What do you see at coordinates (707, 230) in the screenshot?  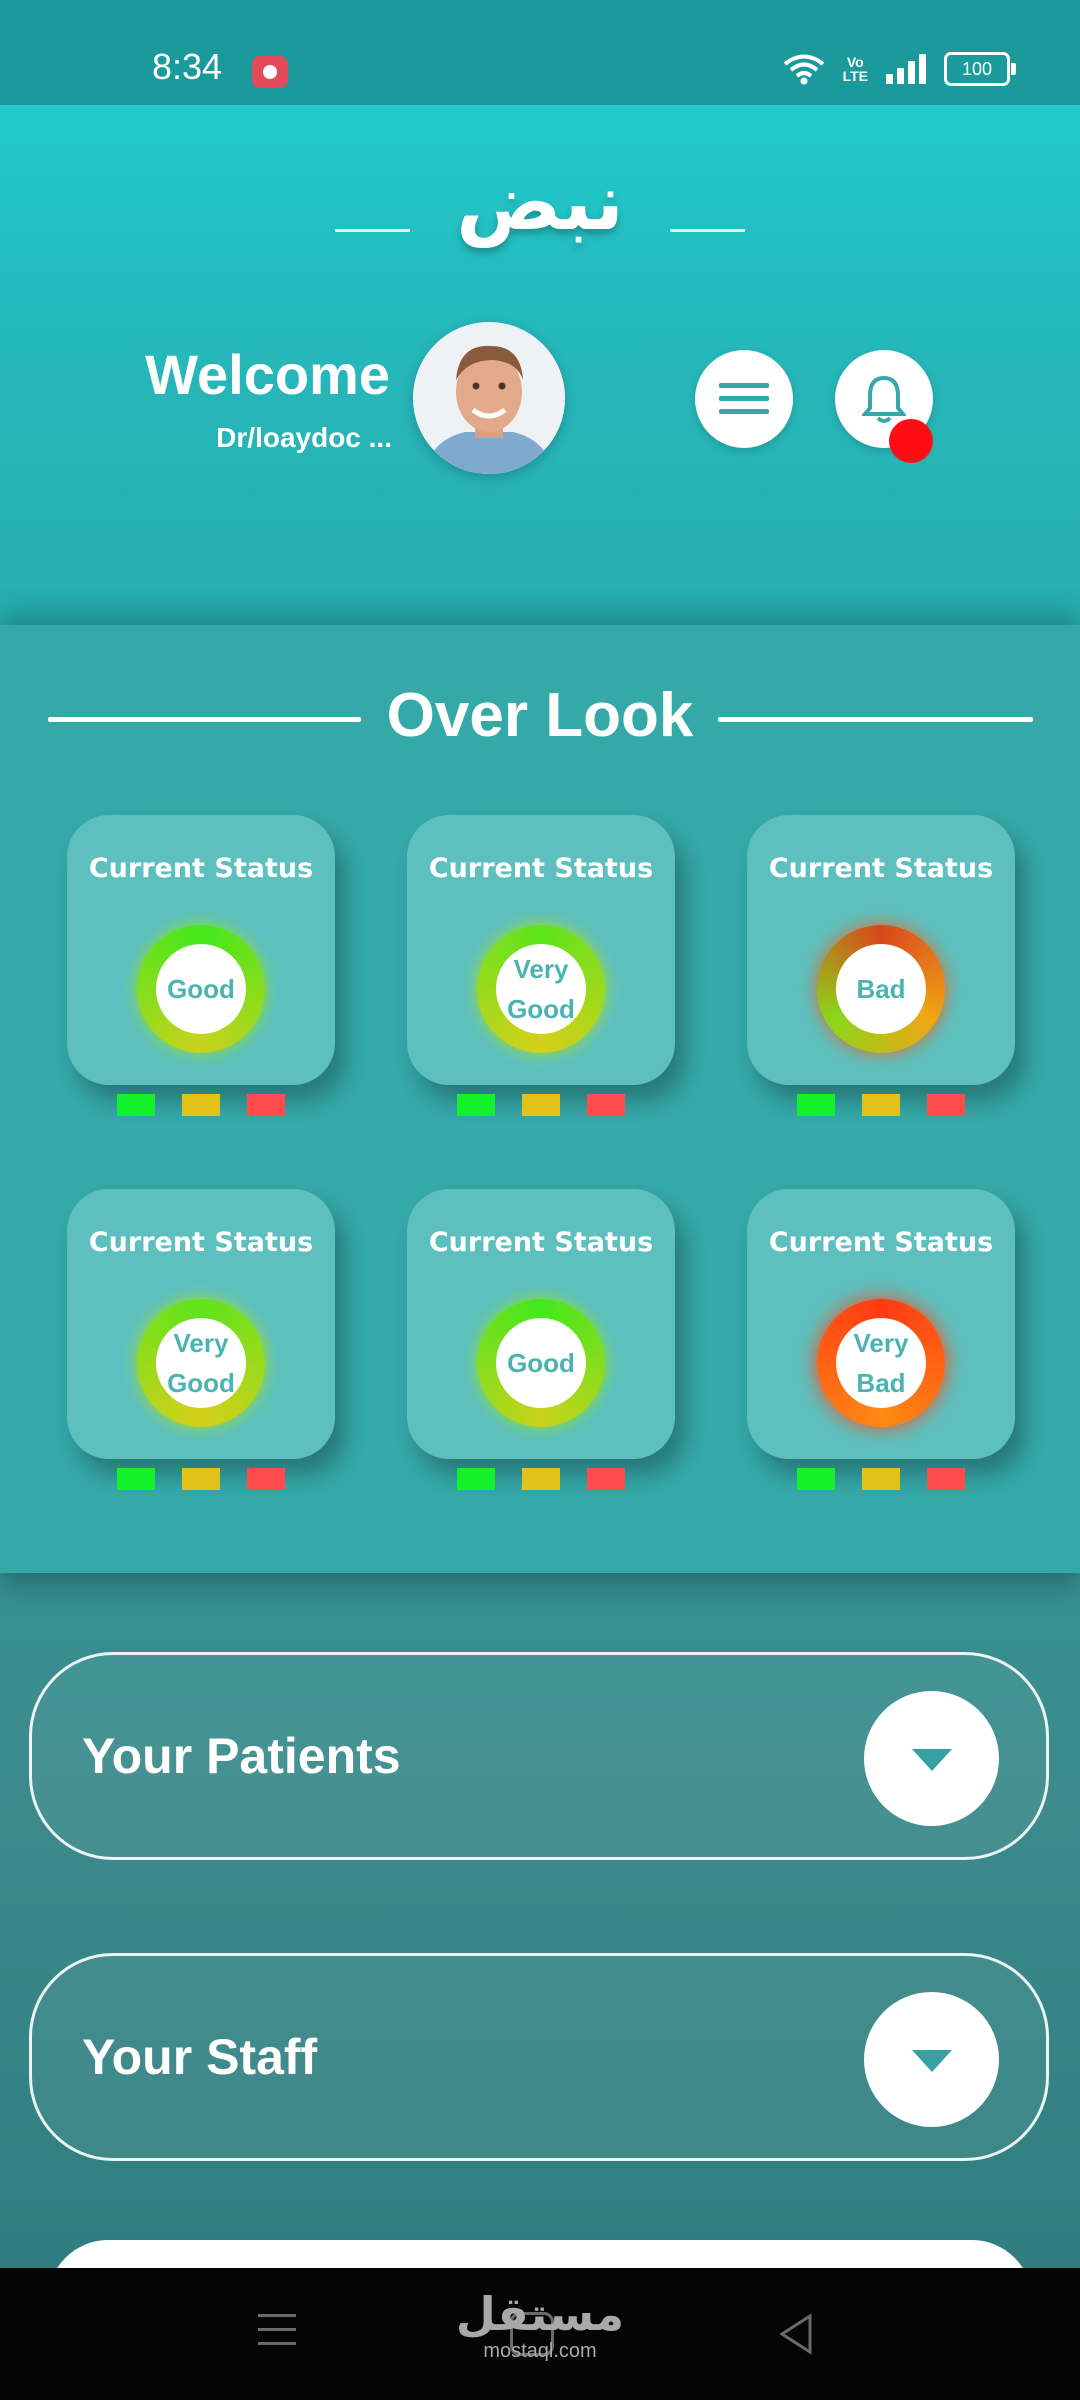 I see `logo-divider-right` at bounding box center [707, 230].